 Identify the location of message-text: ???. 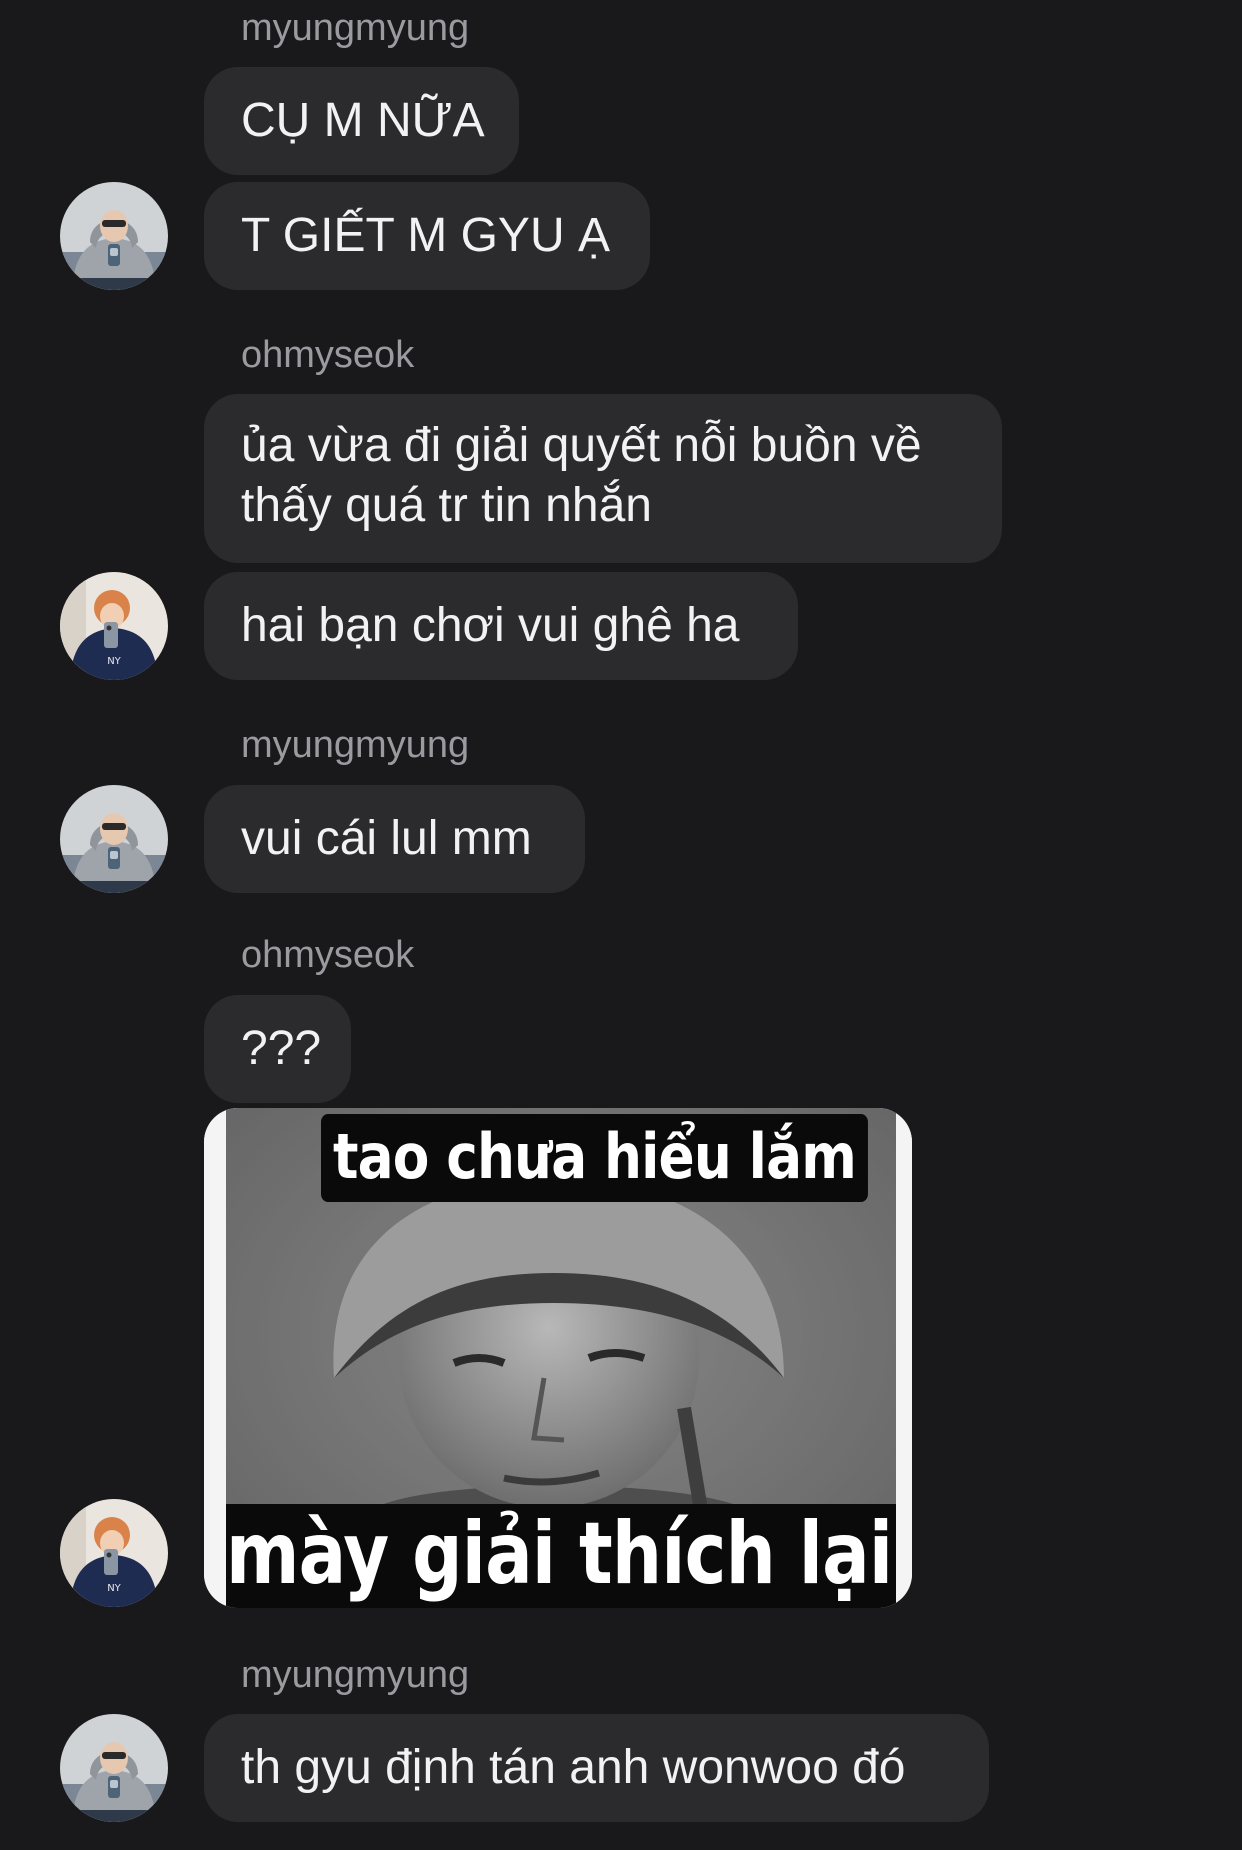
(281, 1048).